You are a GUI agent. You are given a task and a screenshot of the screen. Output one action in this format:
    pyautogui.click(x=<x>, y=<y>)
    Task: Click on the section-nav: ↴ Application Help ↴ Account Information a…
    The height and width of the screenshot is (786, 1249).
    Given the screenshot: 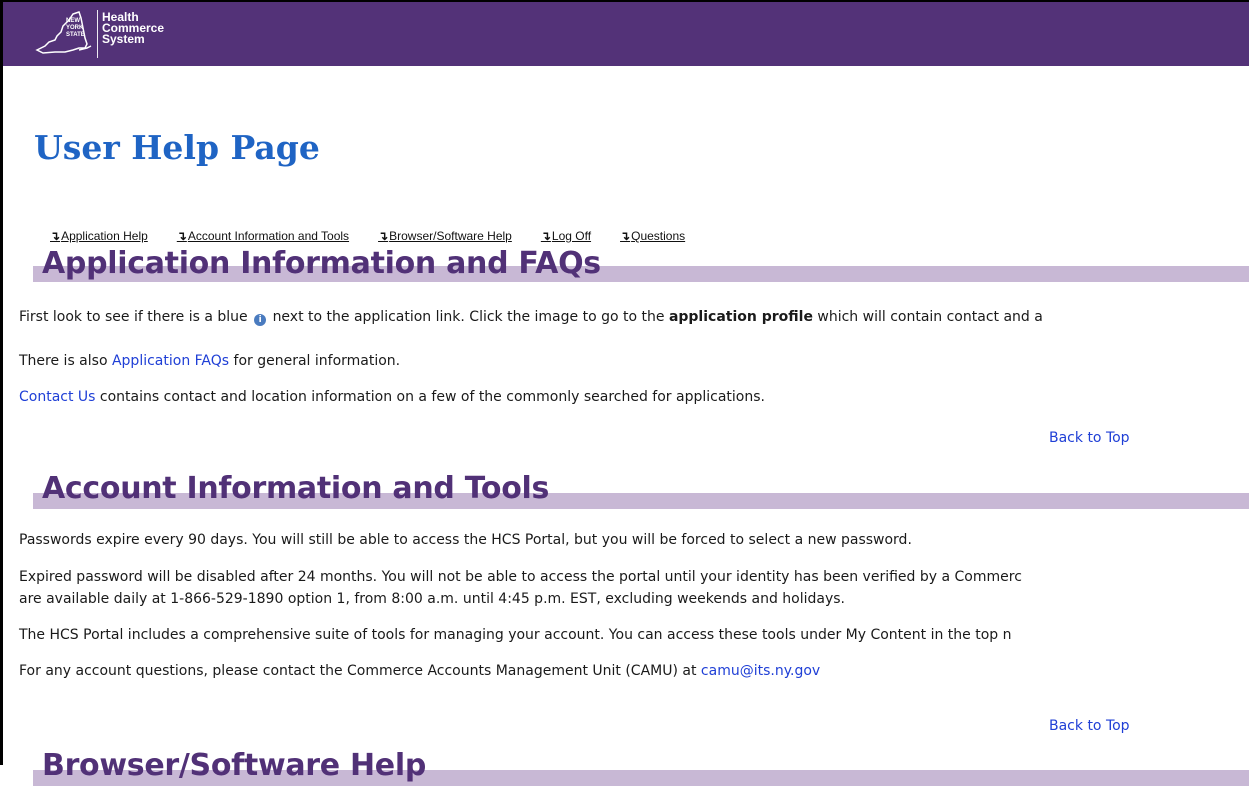 What is the action you would take?
    pyautogui.click(x=382, y=236)
    